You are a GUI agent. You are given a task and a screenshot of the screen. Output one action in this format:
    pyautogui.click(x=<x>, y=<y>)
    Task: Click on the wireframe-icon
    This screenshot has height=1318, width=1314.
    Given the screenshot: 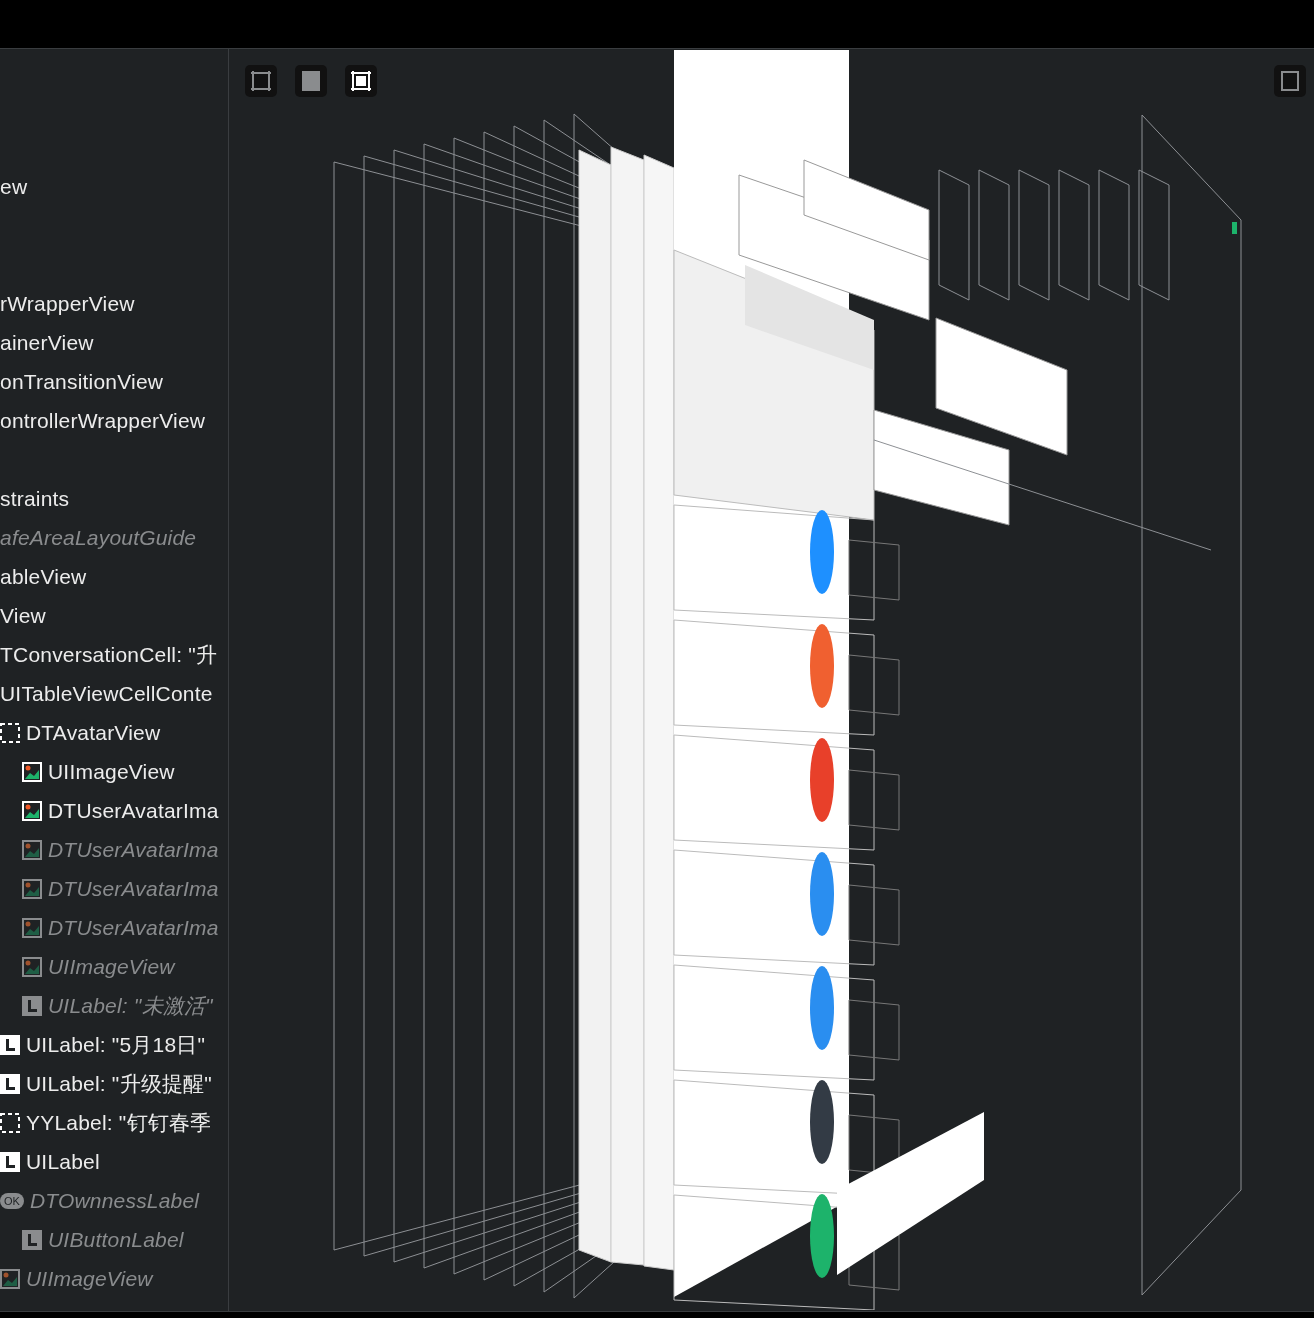 What is the action you would take?
    pyautogui.click(x=261, y=81)
    